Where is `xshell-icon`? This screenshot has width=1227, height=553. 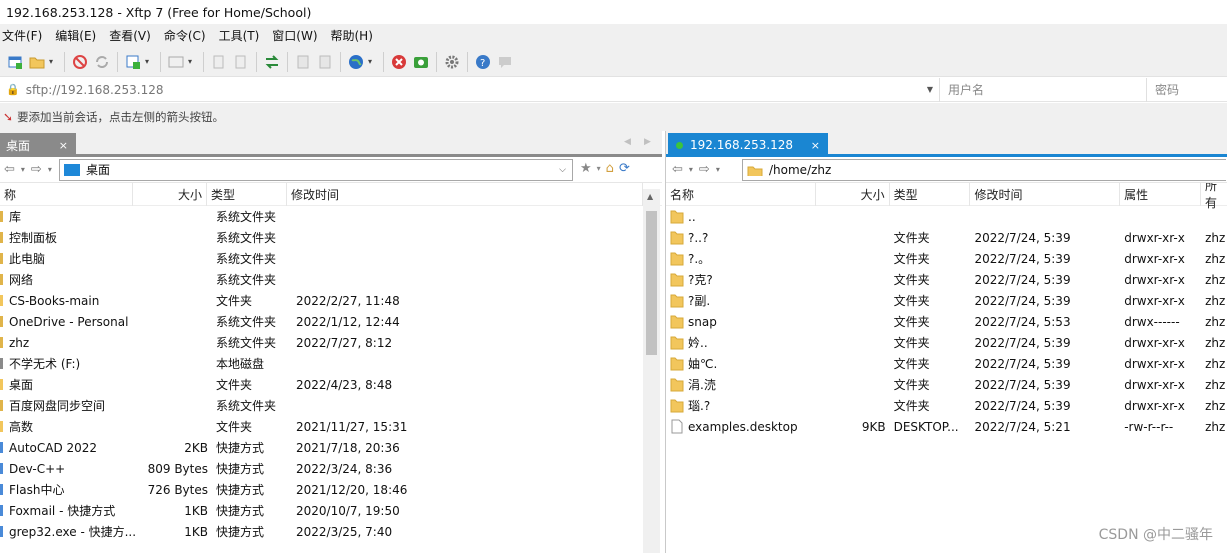
xshell-icon is located at coordinates (399, 62).